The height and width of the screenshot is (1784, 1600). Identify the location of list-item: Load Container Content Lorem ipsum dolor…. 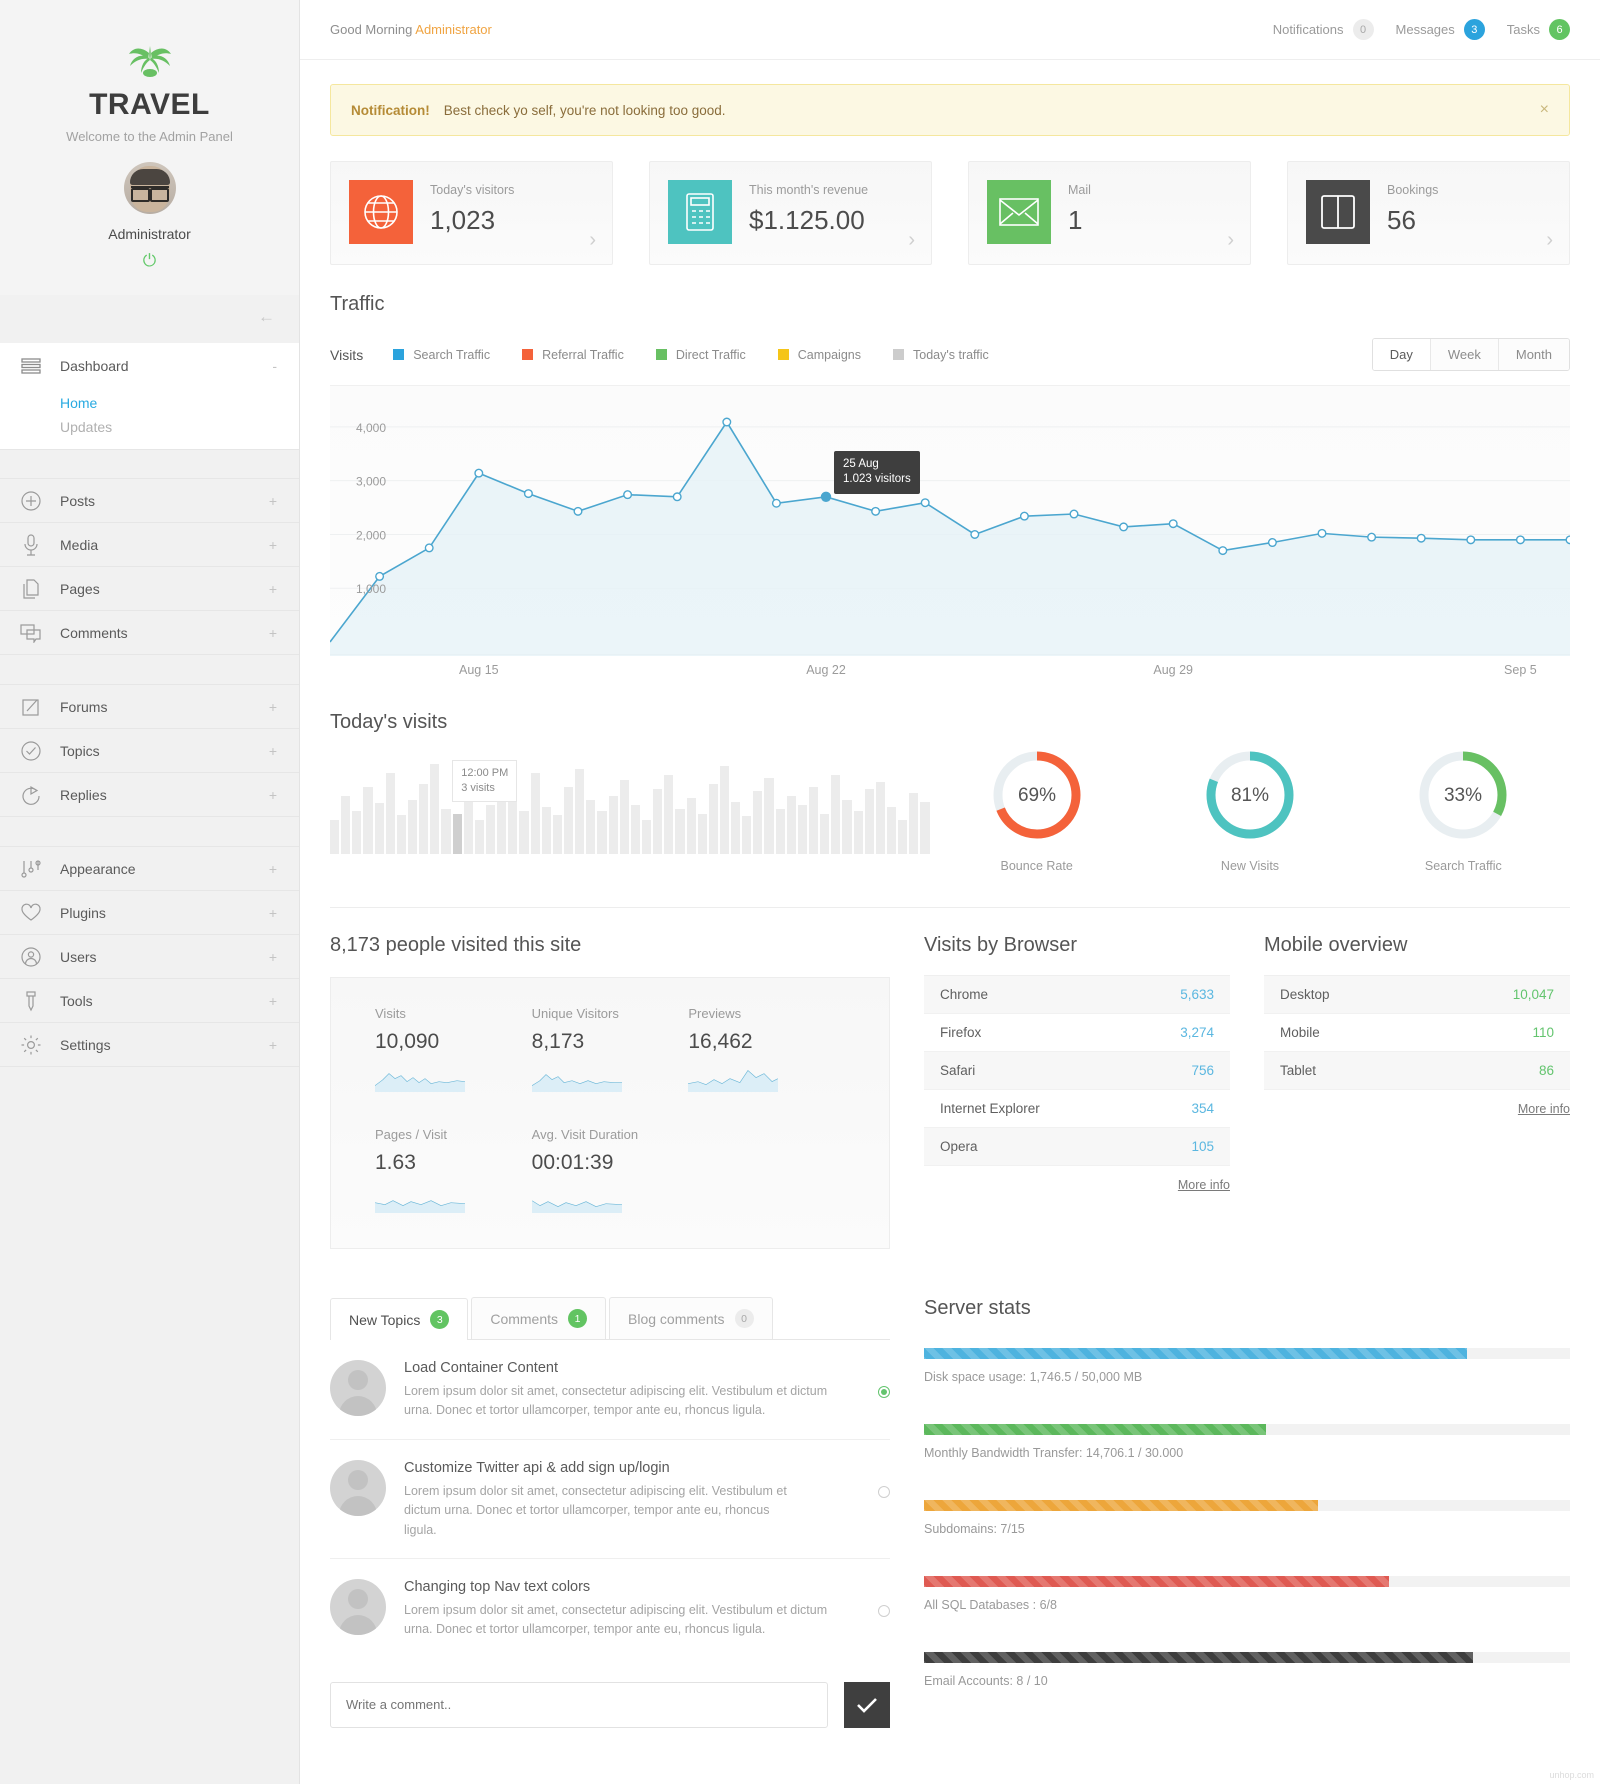
(610, 1390).